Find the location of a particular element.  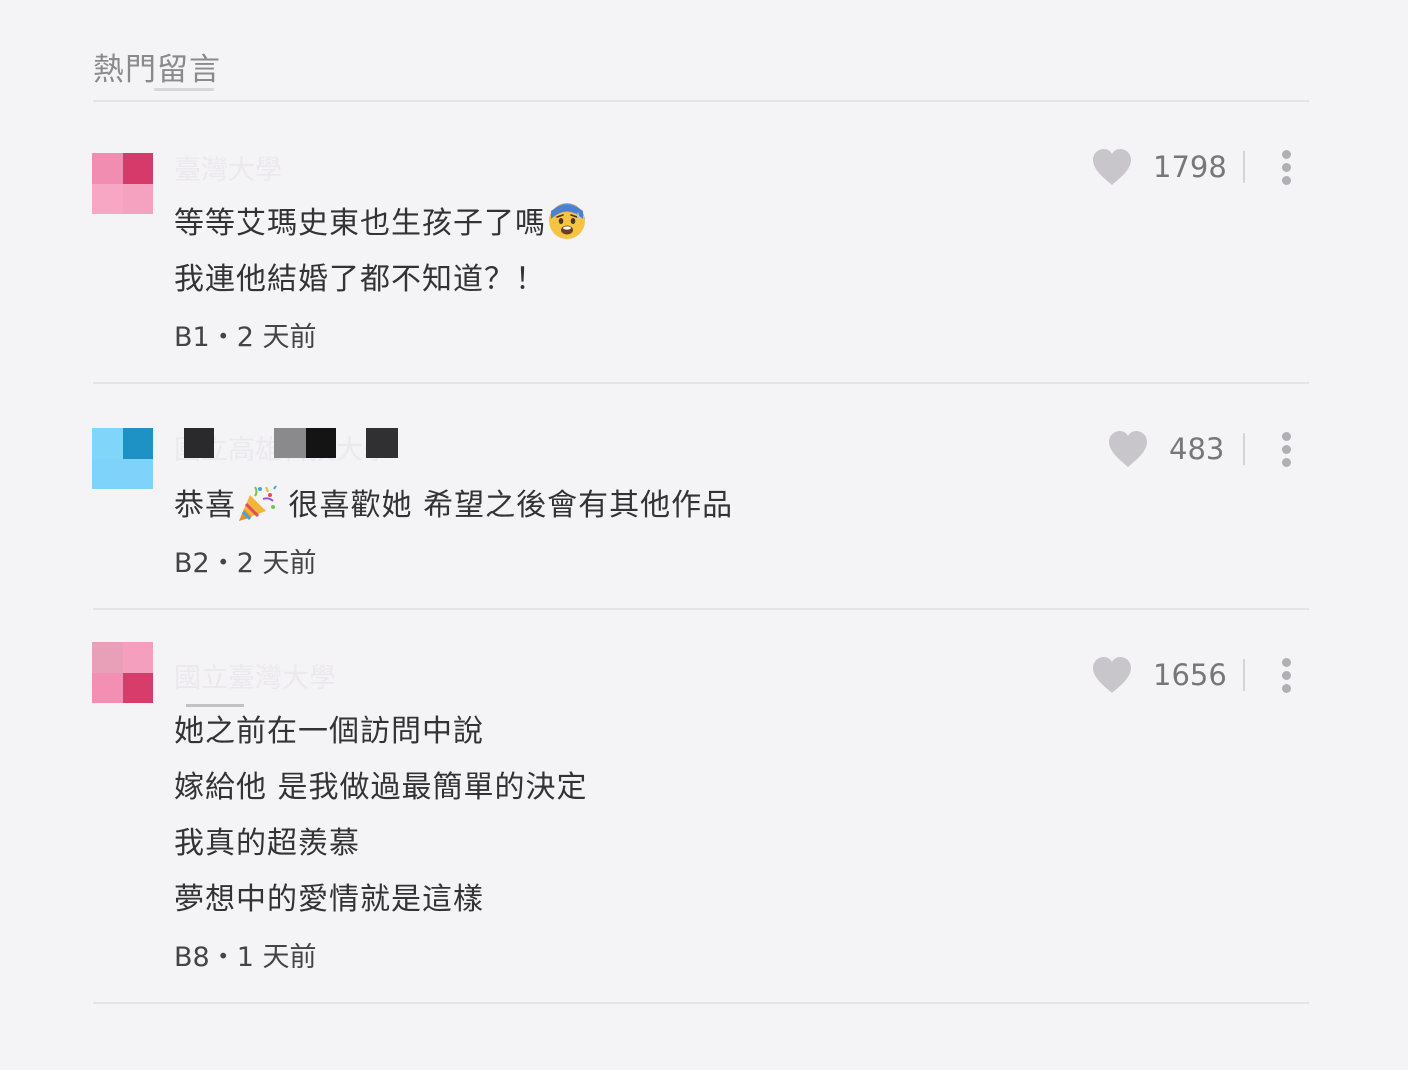

comment-text-line: 她之前在一個訪問中說 is located at coordinates (329, 731).